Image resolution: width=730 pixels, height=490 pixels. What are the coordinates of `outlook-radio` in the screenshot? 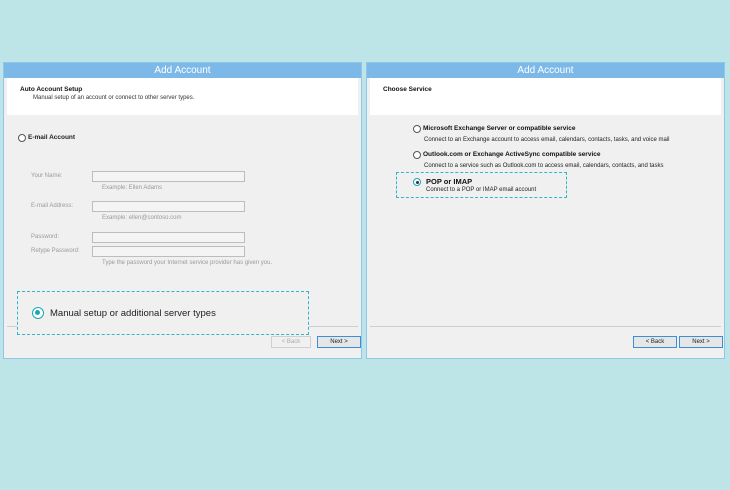 It's located at (417, 155).